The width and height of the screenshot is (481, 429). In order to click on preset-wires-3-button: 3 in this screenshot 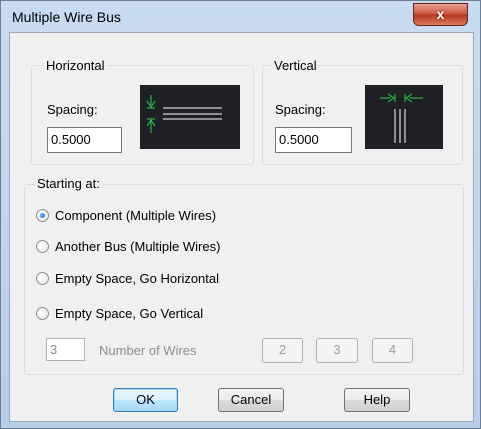, I will do `click(337, 350)`.